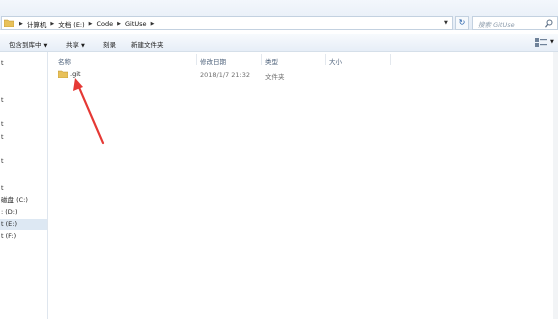 Image resolution: width=558 pixels, height=319 pixels. I want to click on breadcrumb-item-gituse: GitUse, so click(136, 24).